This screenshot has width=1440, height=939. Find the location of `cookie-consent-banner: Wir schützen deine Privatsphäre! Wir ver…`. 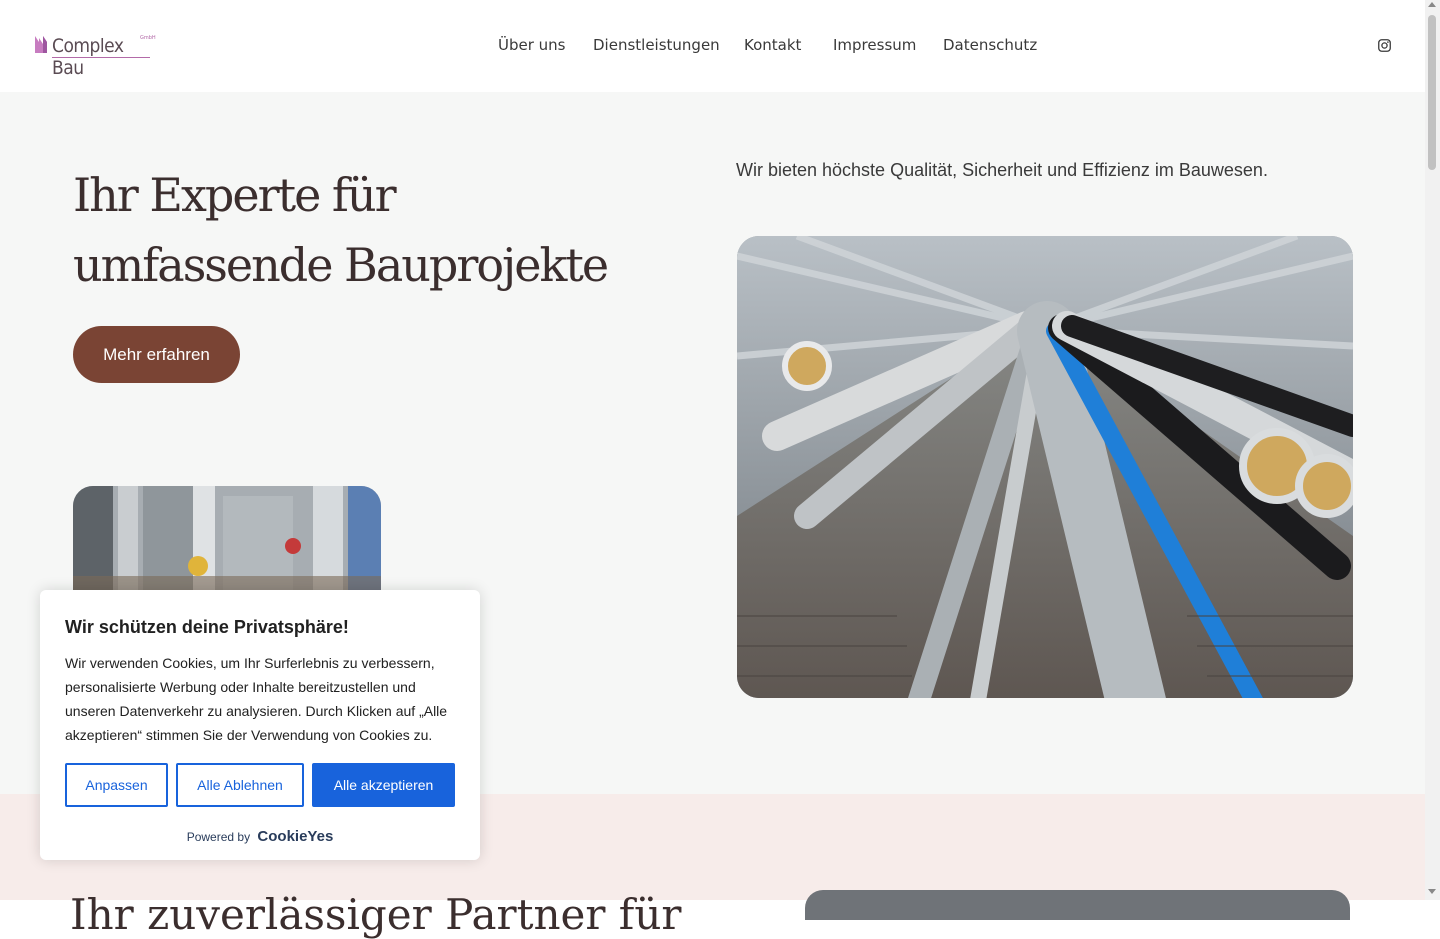

cookie-consent-banner: Wir schützen deine Privatsphäre! Wir ver… is located at coordinates (260, 725).